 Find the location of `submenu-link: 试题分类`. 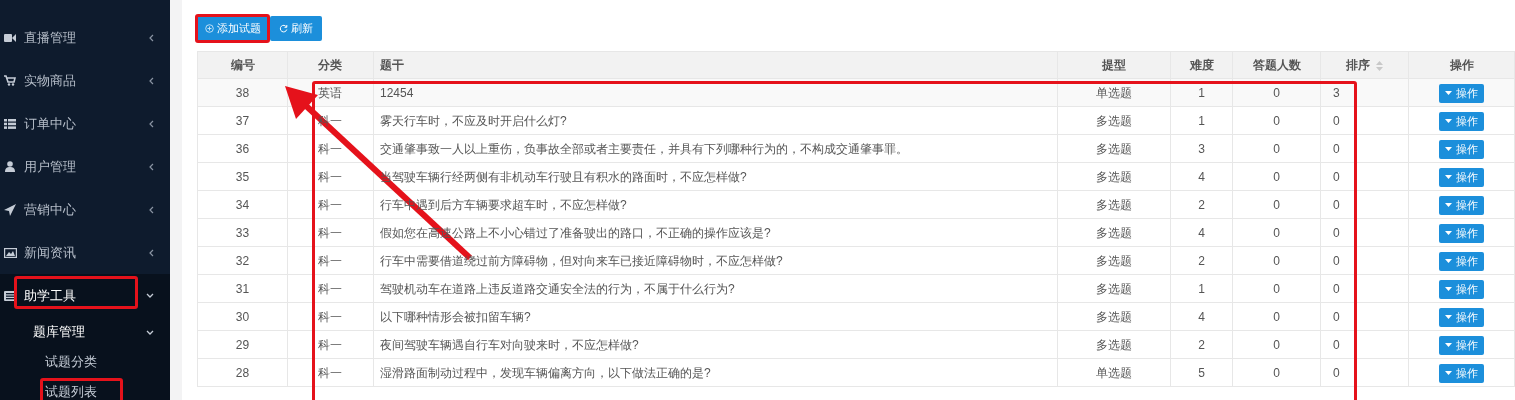

submenu-link: 试题分类 is located at coordinates (71, 362).